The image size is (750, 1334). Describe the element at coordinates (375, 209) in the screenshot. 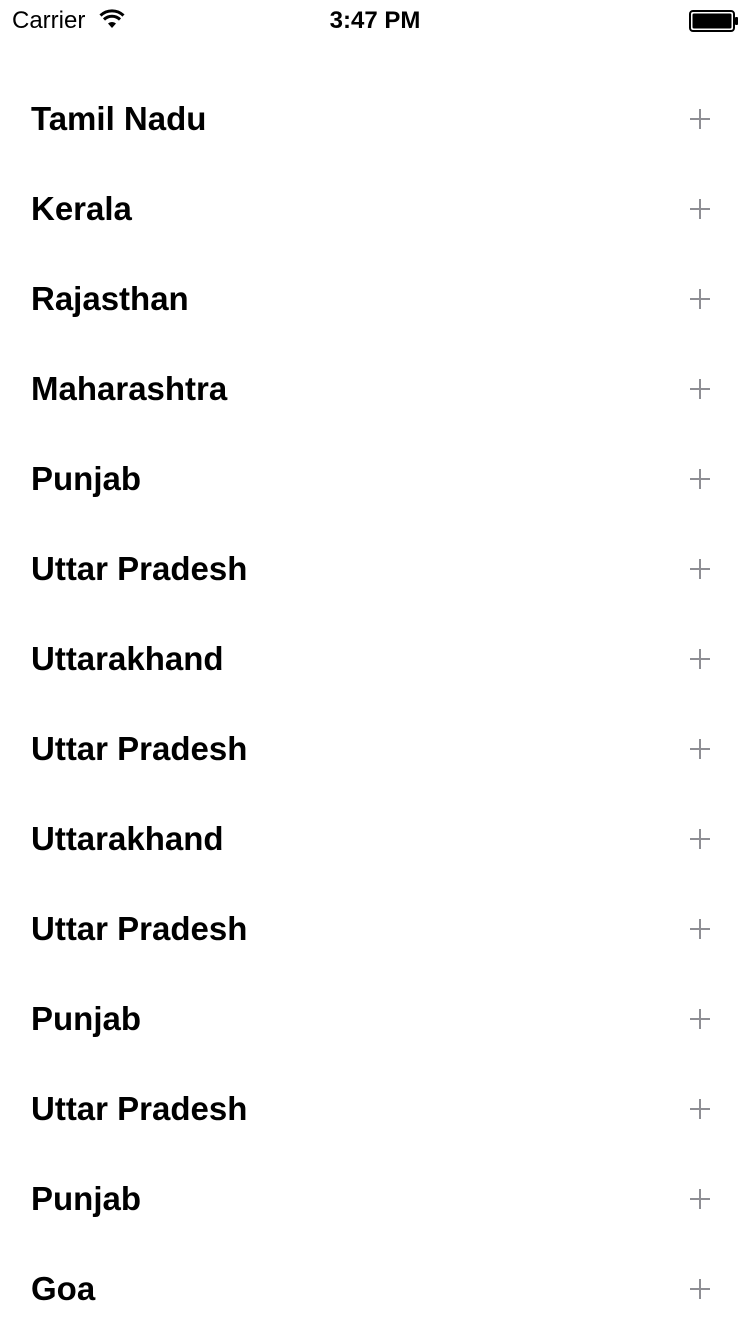

I see `list-item: Kerala` at that location.